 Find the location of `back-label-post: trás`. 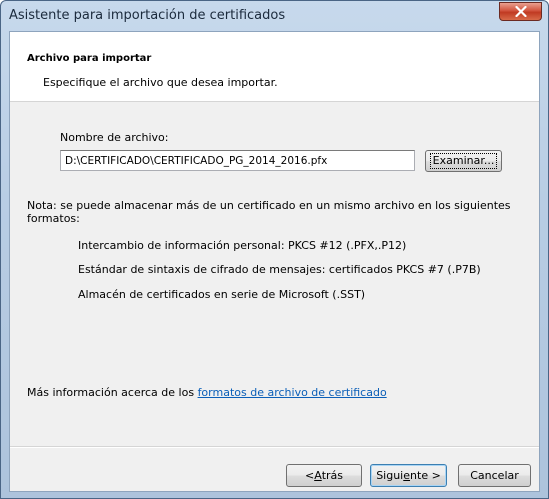

back-label-post: trás is located at coordinates (332, 475).